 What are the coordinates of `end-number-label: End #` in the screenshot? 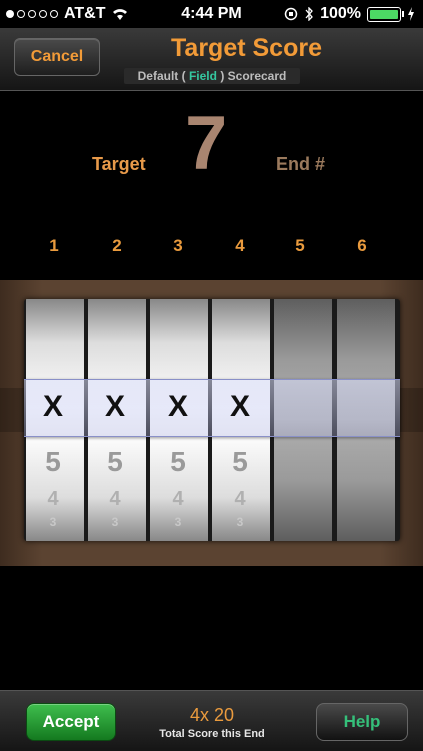 It's located at (301, 164).